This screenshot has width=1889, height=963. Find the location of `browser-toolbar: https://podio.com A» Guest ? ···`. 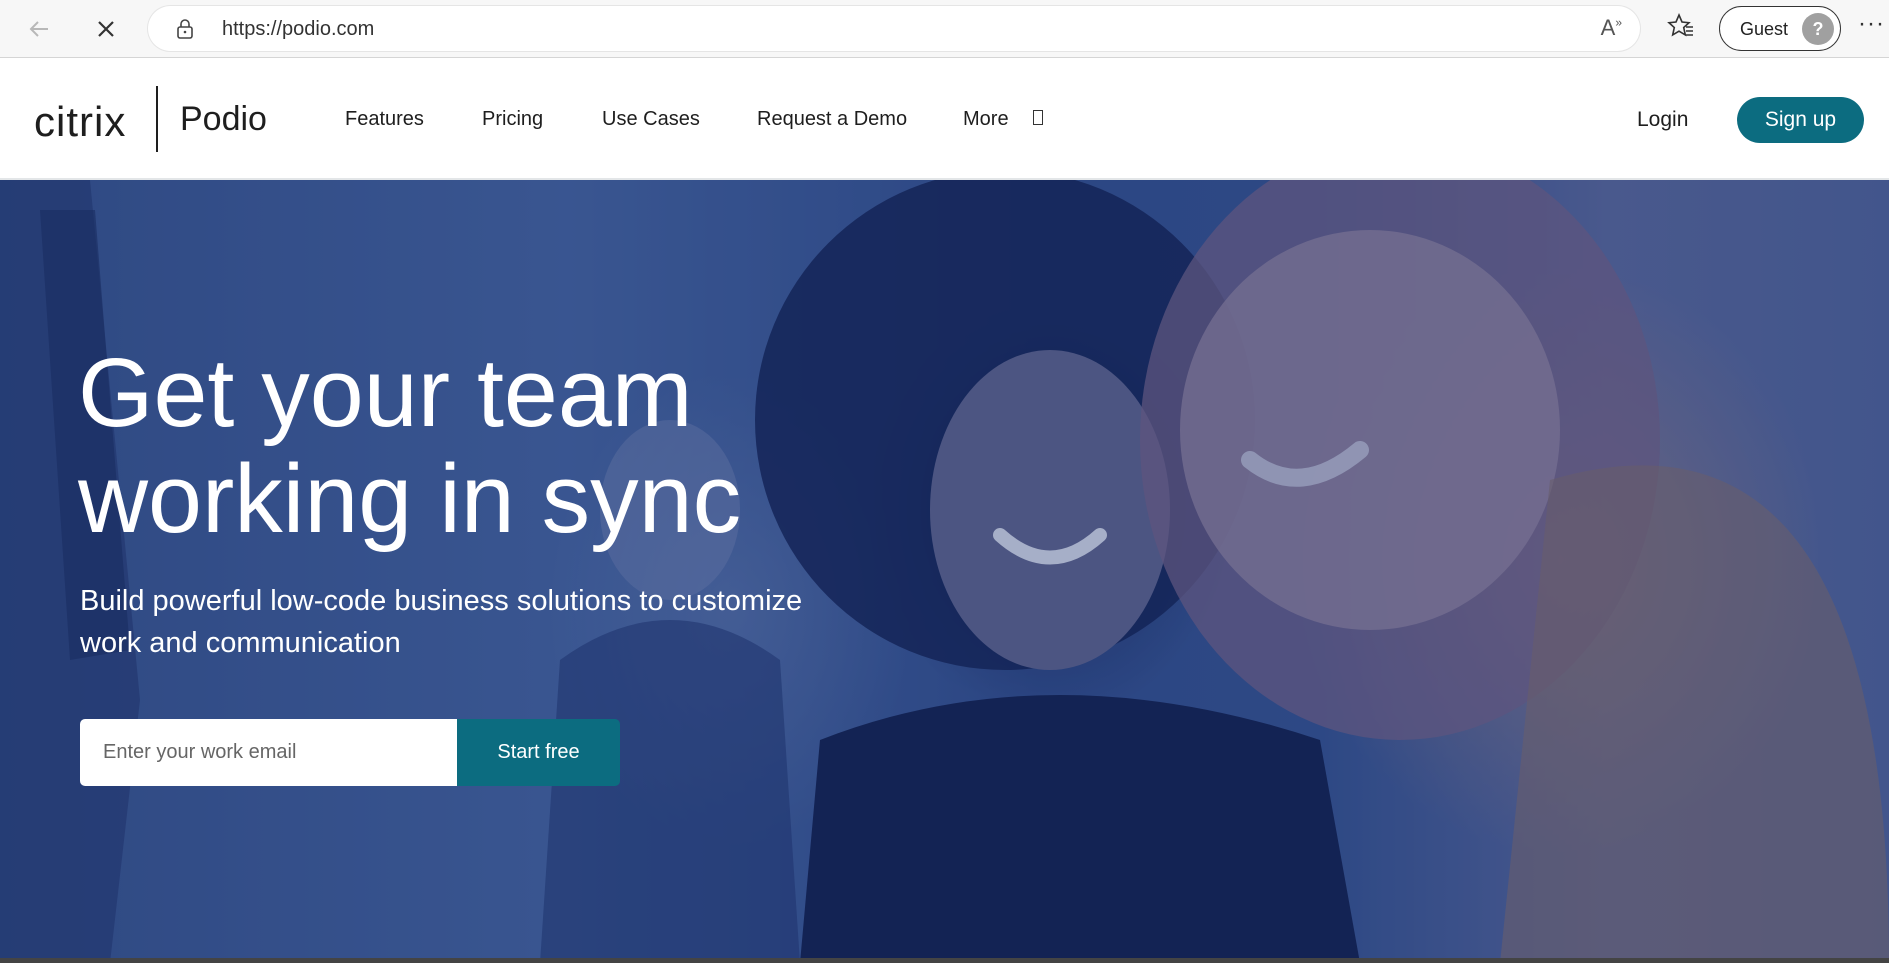

browser-toolbar: https://podio.com A» Guest ? ··· is located at coordinates (944, 29).